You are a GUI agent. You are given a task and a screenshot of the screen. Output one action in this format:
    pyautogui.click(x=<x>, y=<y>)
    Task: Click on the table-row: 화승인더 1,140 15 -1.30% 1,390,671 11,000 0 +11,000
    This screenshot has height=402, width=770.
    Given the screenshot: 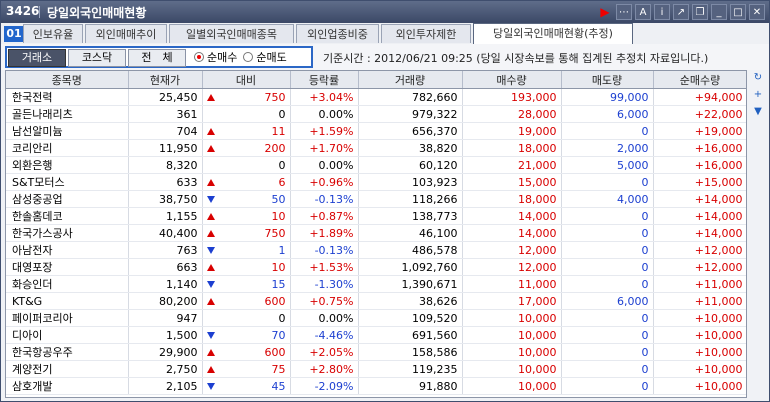 What is the action you would take?
    pyautogui.click(x=376, y=284)
    